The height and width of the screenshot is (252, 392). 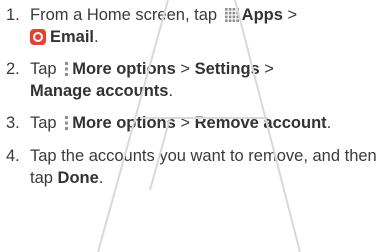 I want to click on step-3: 3. Tap More options > Remove account., so click(x=199, y=123).